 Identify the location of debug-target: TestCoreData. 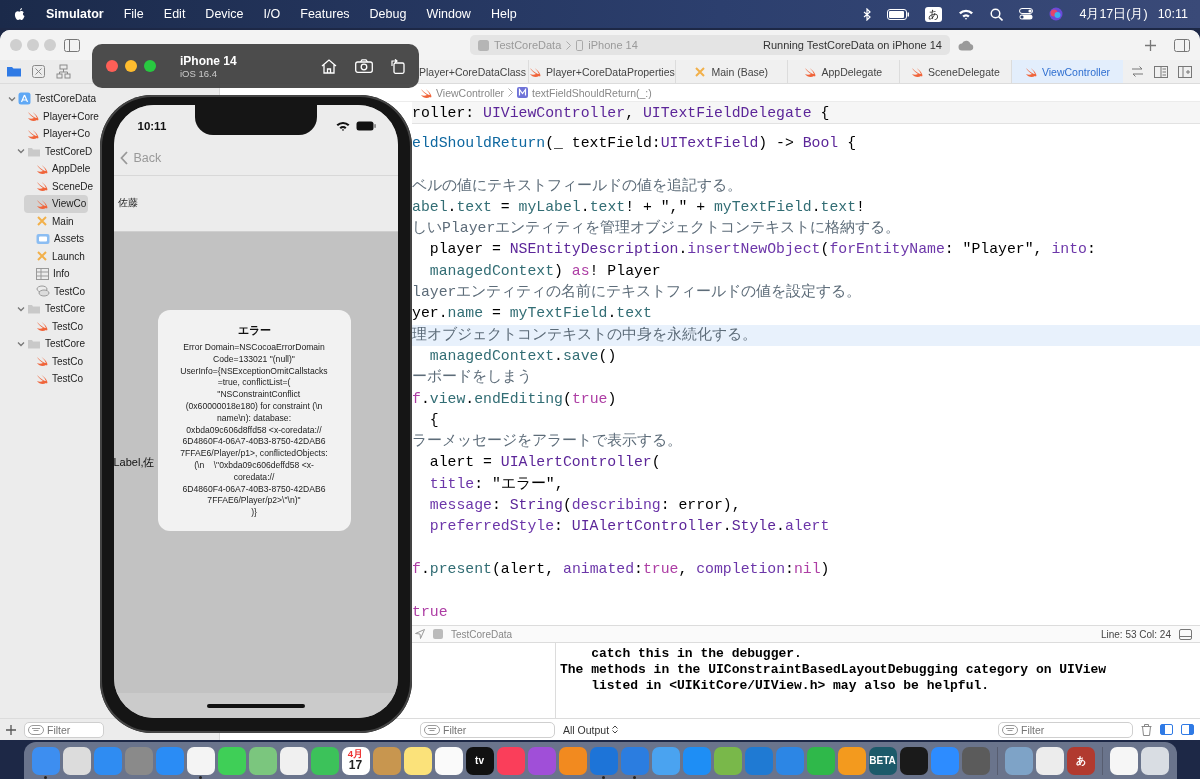
(482, 634).